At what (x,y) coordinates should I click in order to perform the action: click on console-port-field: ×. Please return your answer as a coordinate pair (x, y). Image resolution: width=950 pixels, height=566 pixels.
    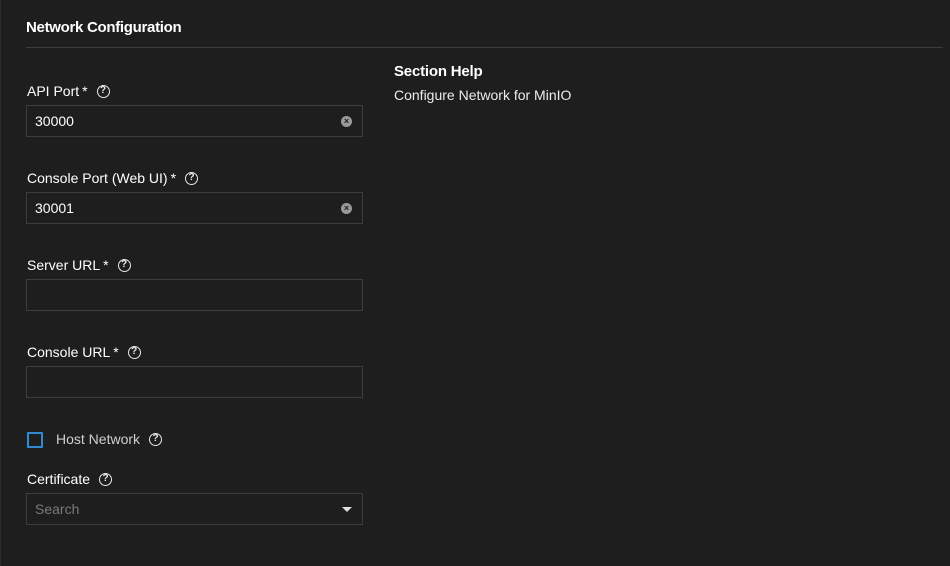
    Looking at the image, I should click on (194, 208).